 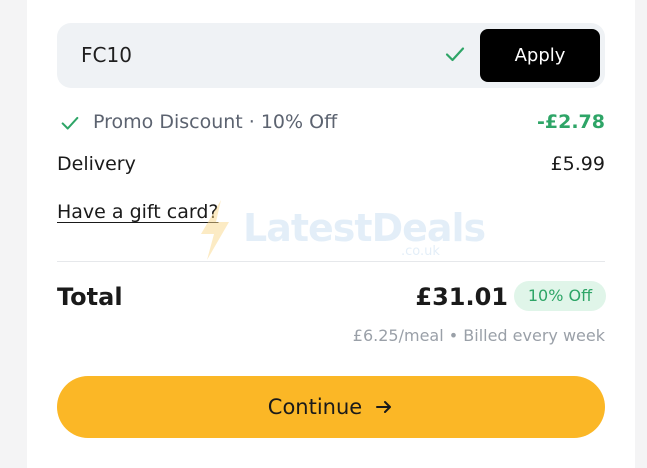 What do you see at coordinates (331, 261) in the screenshot?
I see `divider` at bounding box center [331, 261].